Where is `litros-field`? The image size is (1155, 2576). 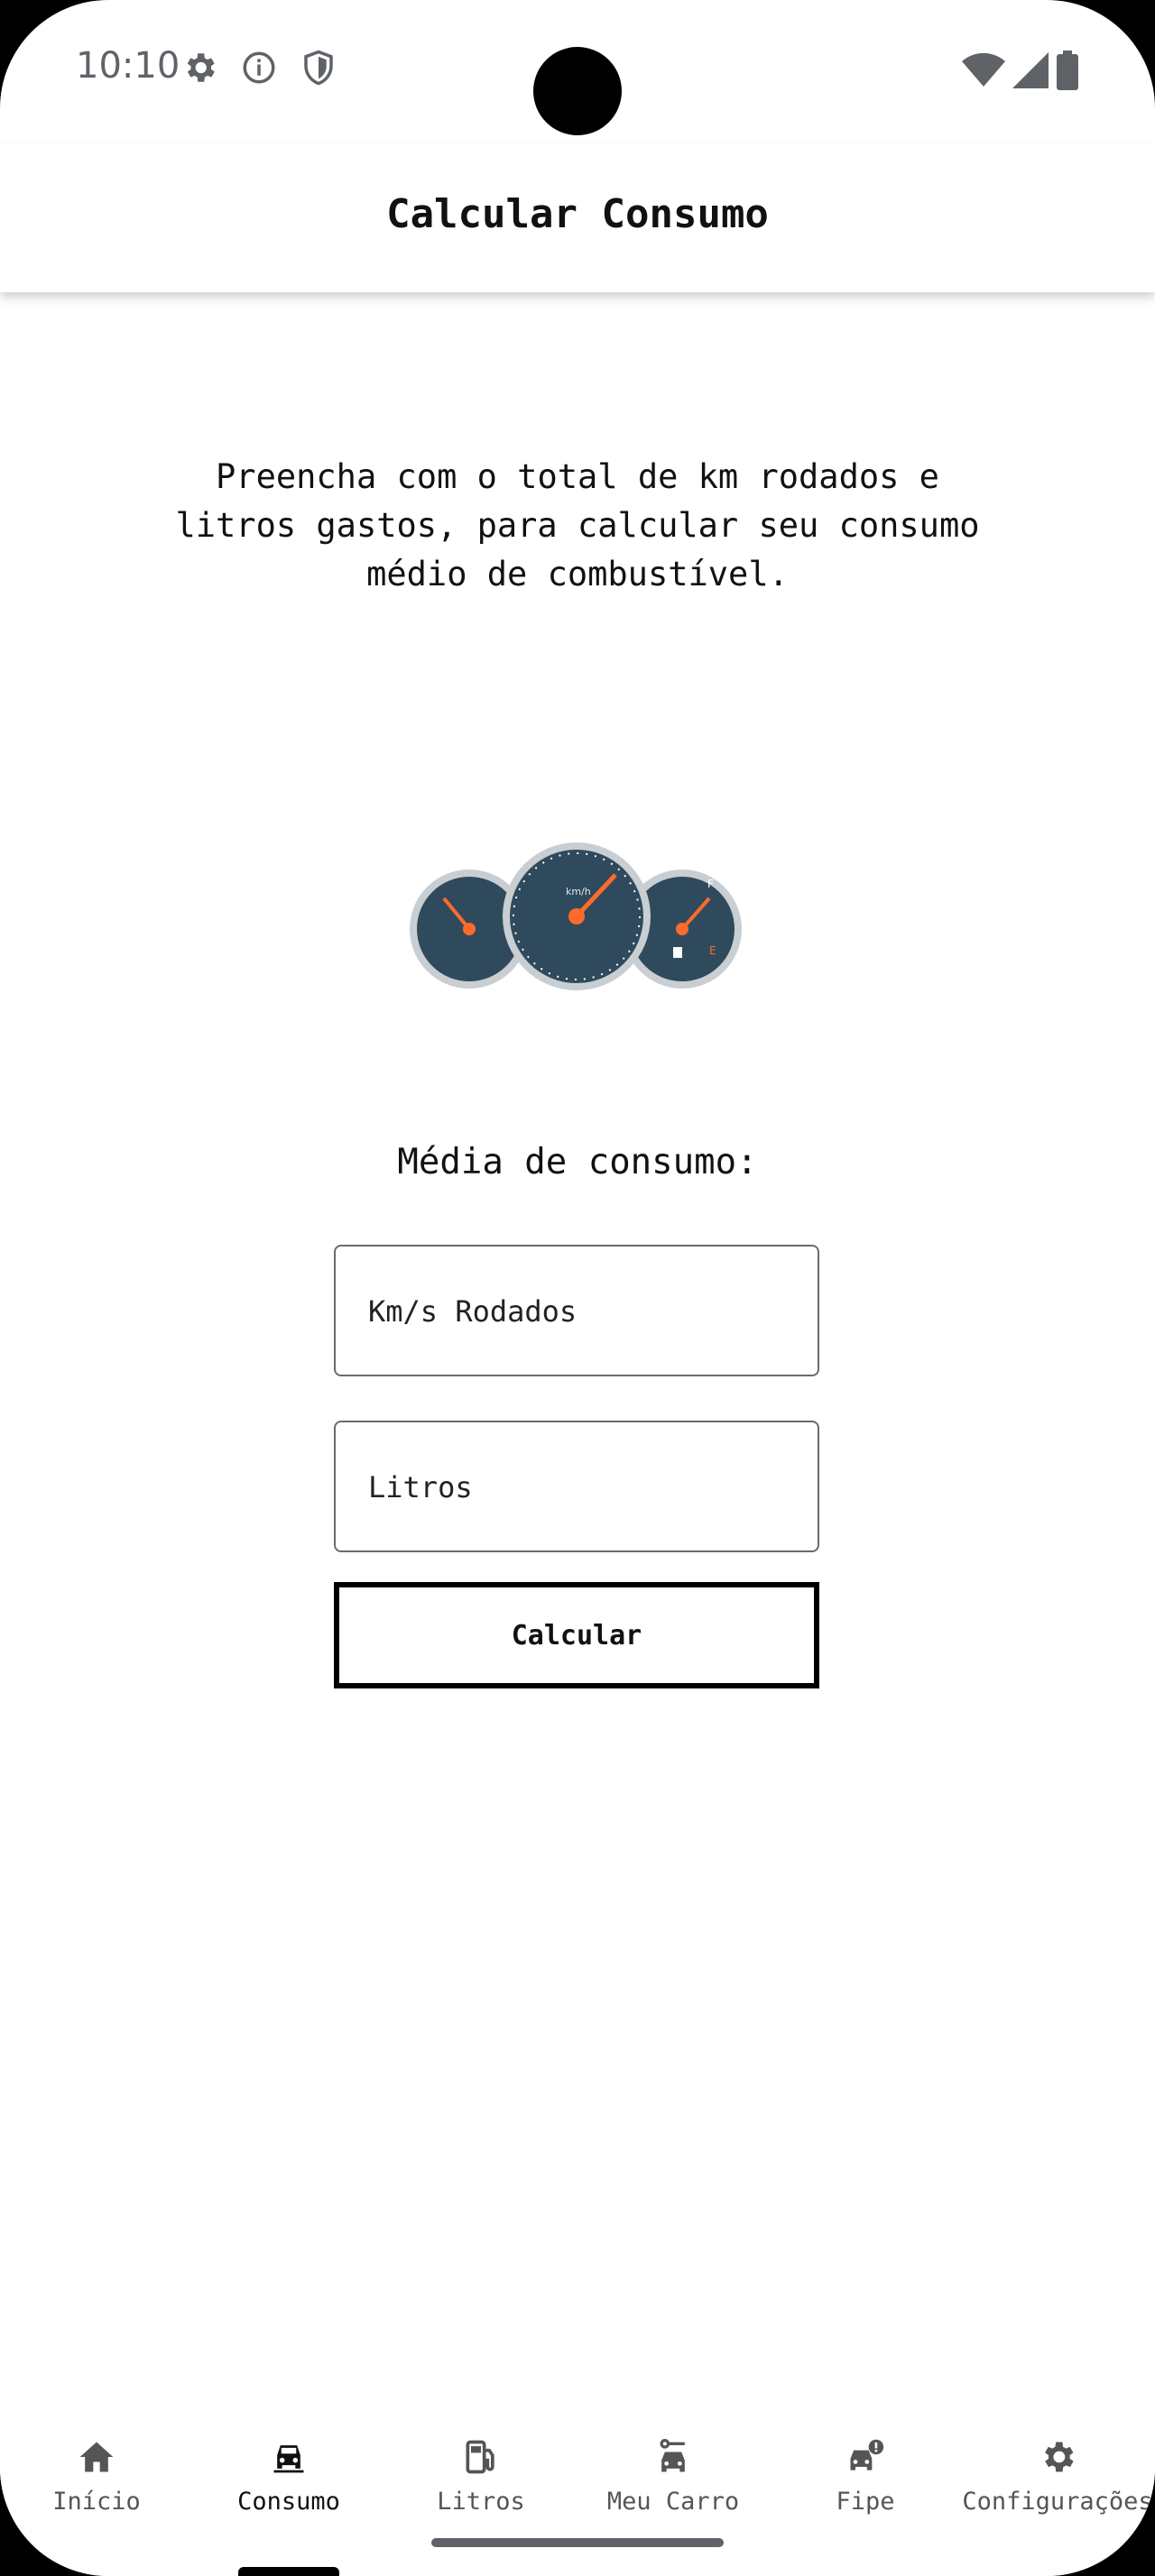 litros-field is located at coordinates (576, 1486).